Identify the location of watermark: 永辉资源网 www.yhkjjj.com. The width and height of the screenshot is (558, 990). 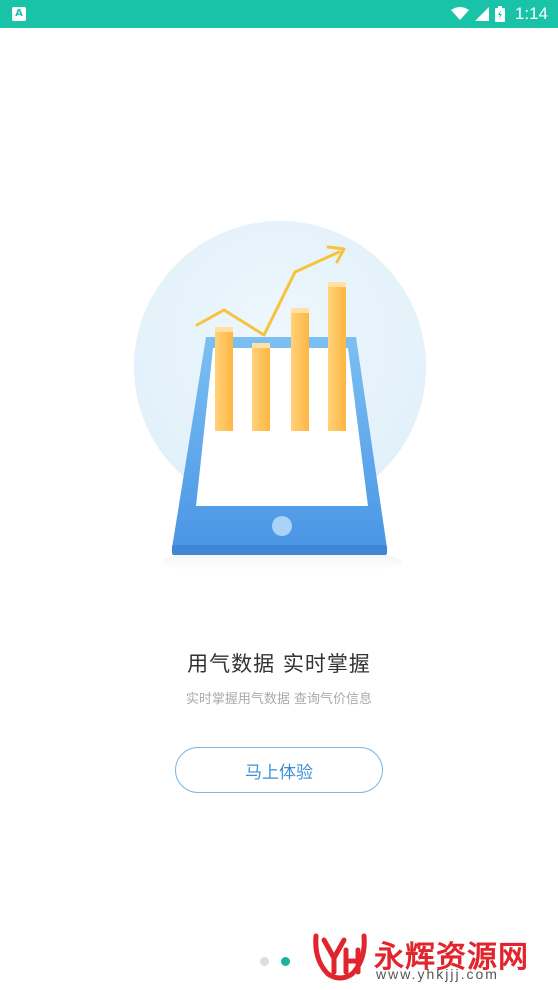
(432, 956).